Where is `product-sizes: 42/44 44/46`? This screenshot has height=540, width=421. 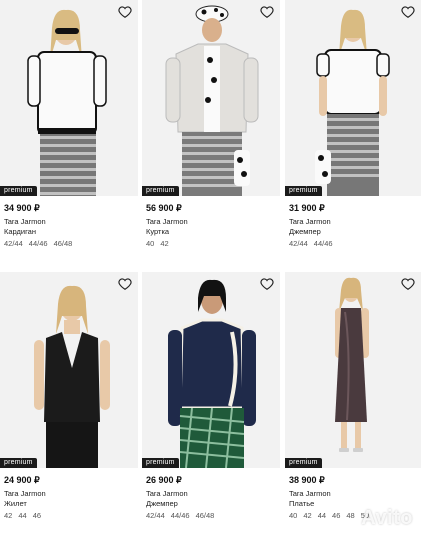
product-sizes: 42/44 44/46 is located at coordinates (314, 243).